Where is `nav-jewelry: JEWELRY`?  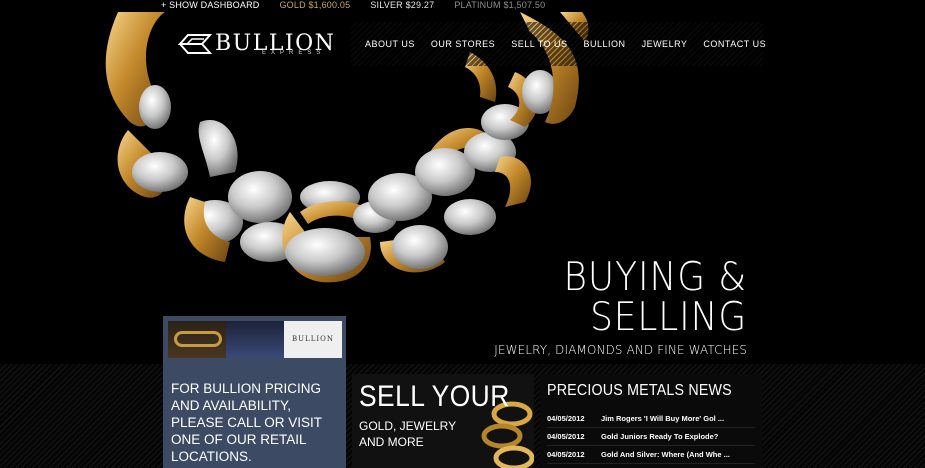 nav-jewelry: JEWELRY is located at coordinates (665, 44).